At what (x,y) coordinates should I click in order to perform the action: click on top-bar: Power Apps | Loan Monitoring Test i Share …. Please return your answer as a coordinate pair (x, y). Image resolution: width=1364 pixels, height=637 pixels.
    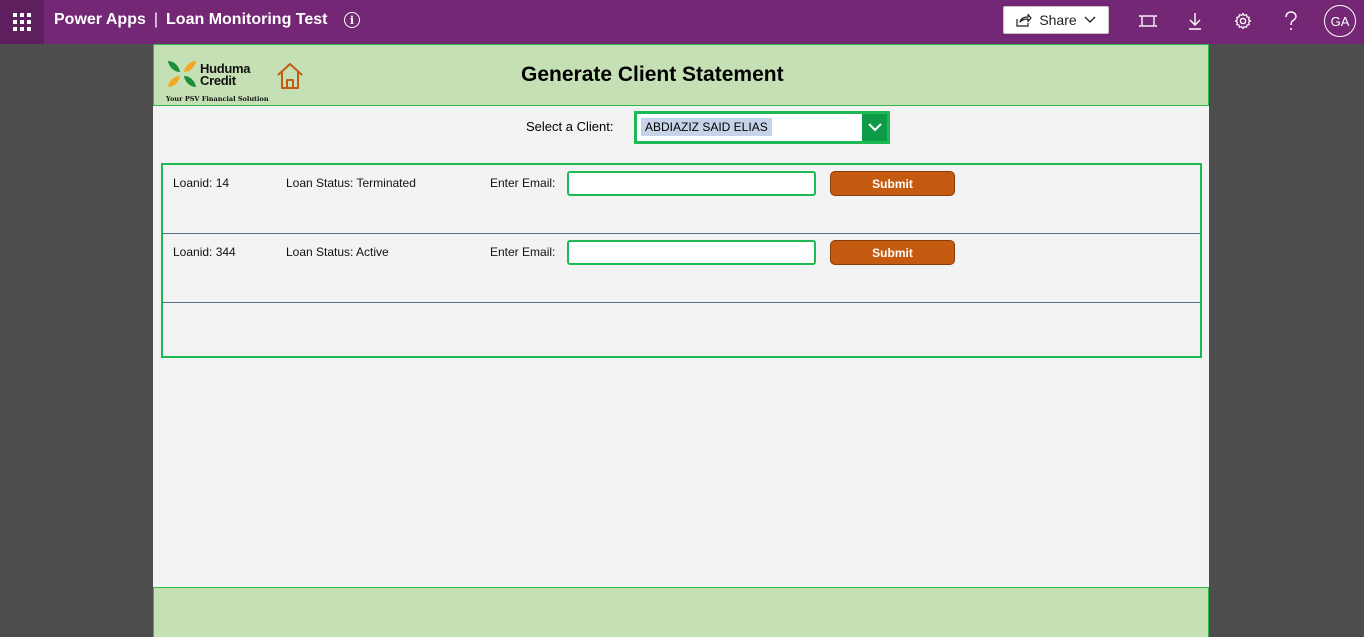
    Looking at the image, I should click on (682, 22).